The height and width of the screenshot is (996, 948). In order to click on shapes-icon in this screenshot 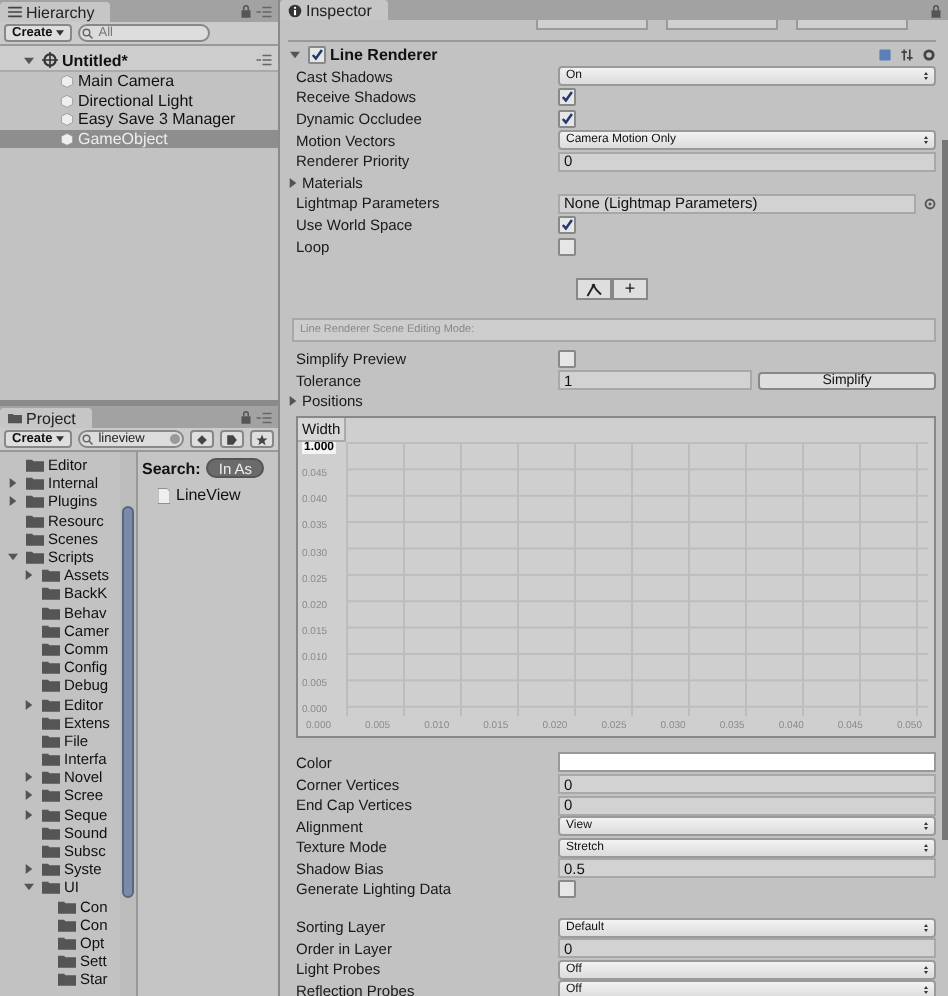, I will do `click(202, 439)`.